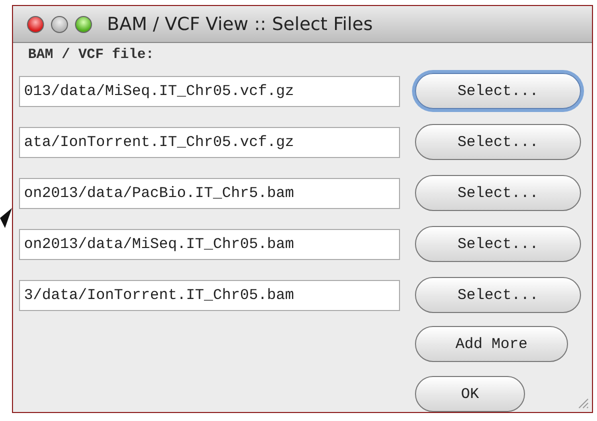  What do you see at coordinates (35, 24) in the screenshot?
I see `close-button` at bounding box center [35, 24].